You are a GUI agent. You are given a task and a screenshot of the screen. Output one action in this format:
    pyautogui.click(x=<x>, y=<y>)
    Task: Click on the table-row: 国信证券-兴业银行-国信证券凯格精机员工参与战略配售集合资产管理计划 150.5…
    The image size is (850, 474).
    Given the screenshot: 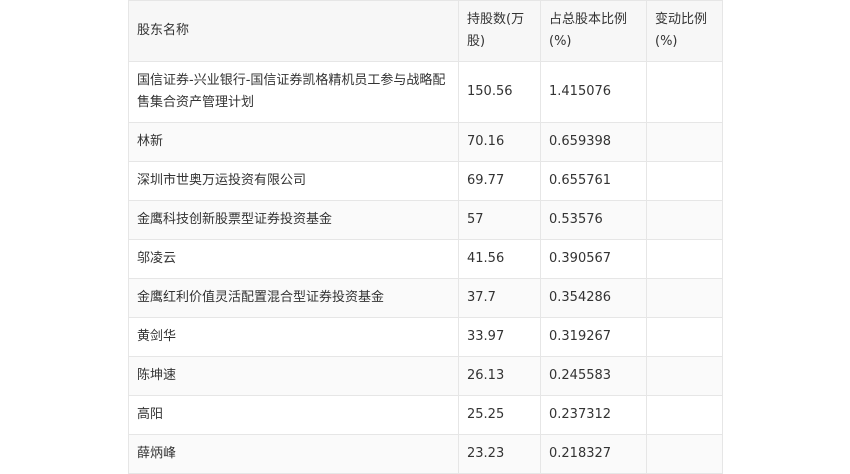 What is the action you would take?
    pyautogui.click(x=425, y=92)
    